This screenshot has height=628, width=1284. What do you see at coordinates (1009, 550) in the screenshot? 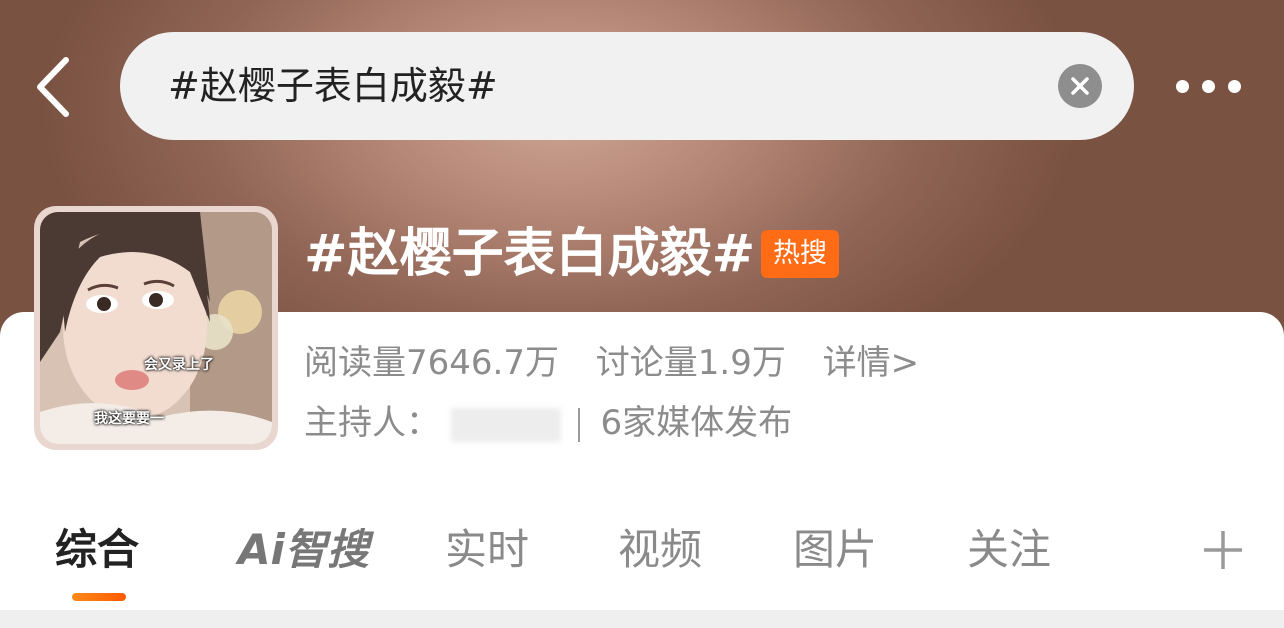
I see `tab-following: 关注` at bounding box center [1009, 550].